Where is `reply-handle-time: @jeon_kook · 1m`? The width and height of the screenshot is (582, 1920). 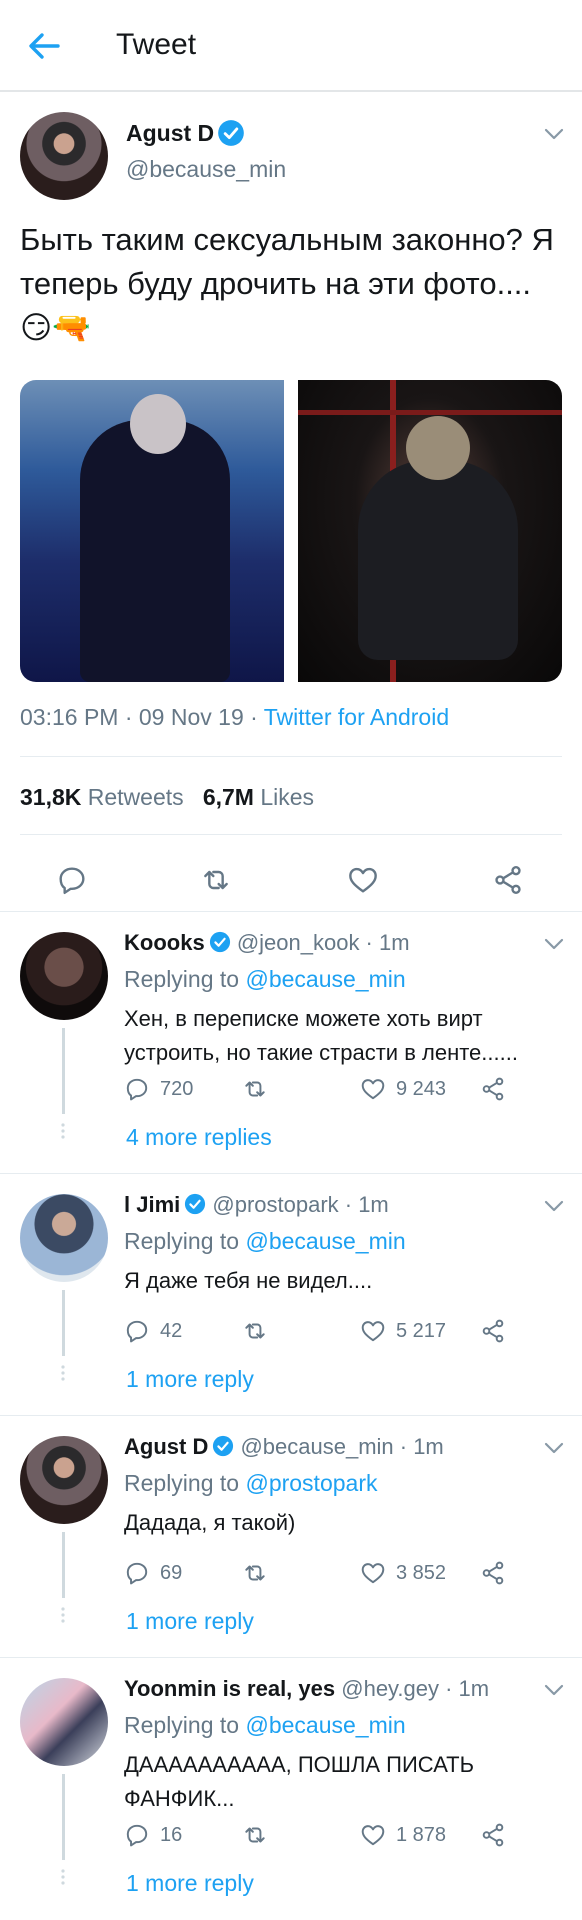
reply-handle-time: @jeon_kook · 1m is located at coordinates (323, 942).